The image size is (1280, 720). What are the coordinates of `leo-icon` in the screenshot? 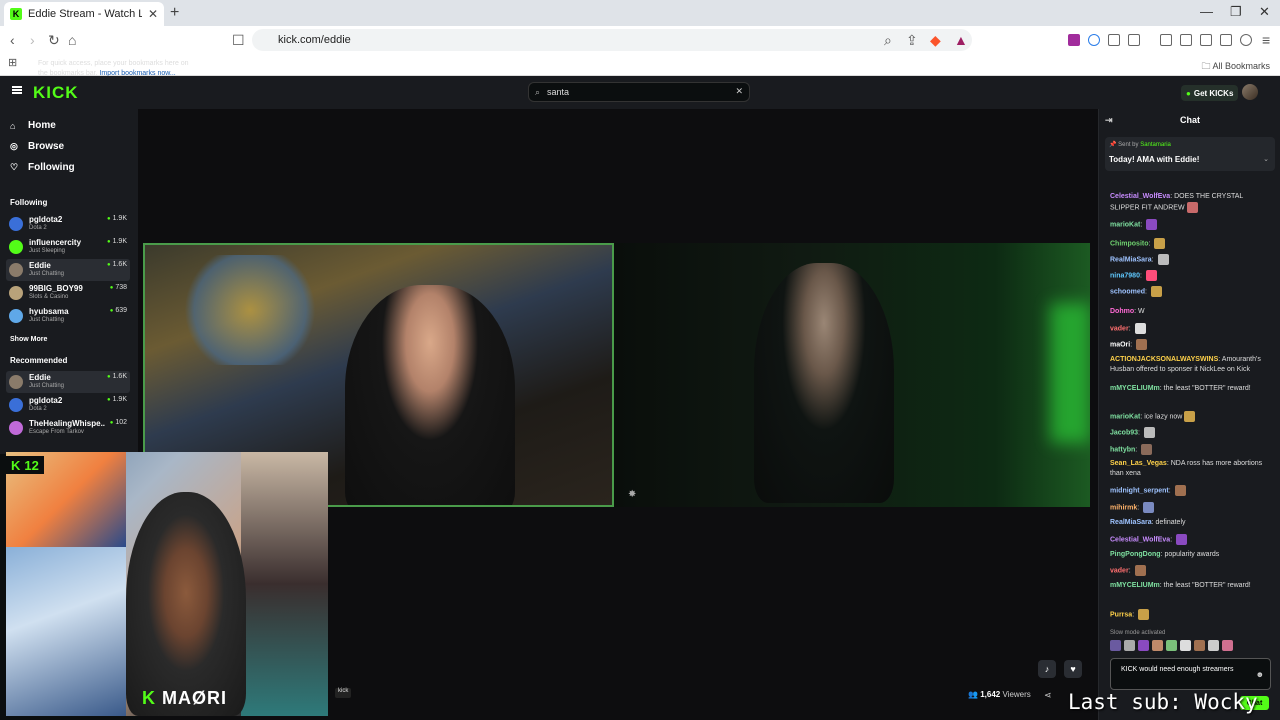 It's located at (1226, 40).